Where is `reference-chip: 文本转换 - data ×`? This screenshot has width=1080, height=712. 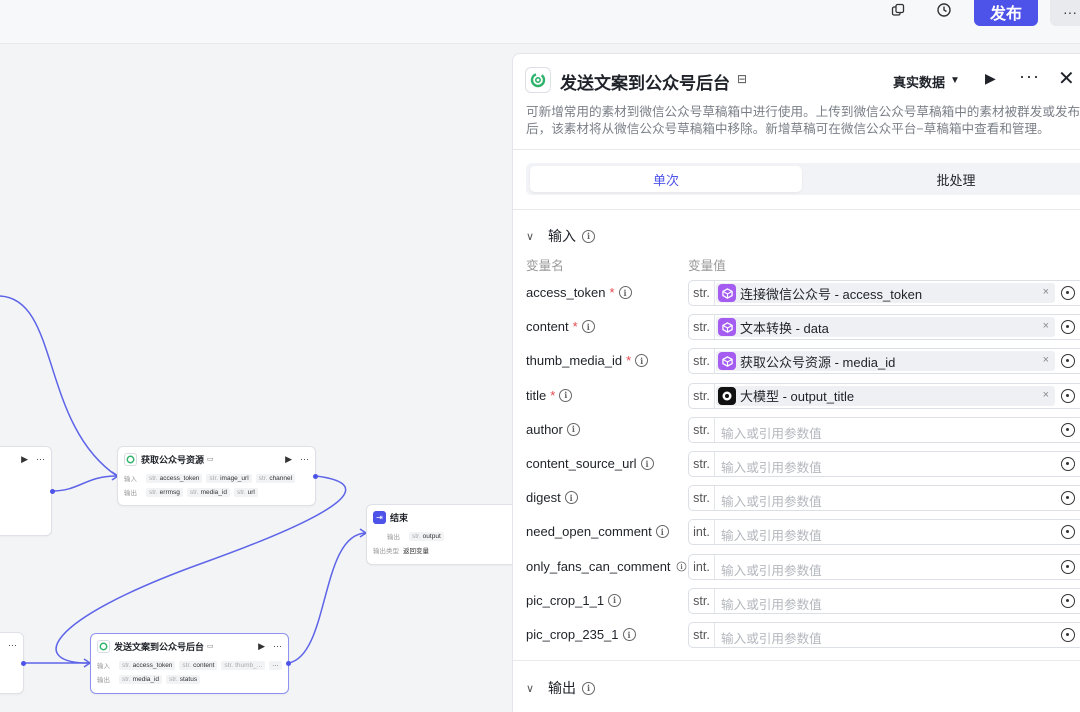 reference-chip: 文本转换 - data × is located at coordinates (885, 327).